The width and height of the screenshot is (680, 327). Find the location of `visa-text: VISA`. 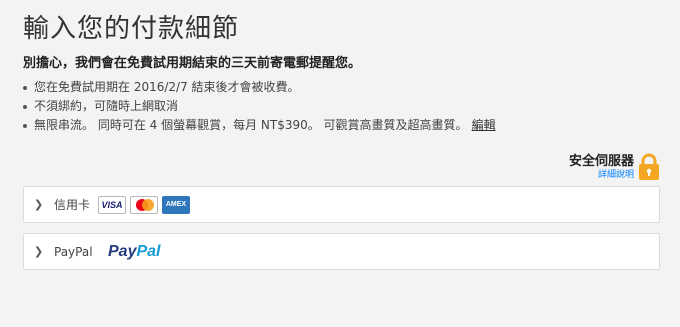

visa-text: VISA is located at coordinates (112, 204).